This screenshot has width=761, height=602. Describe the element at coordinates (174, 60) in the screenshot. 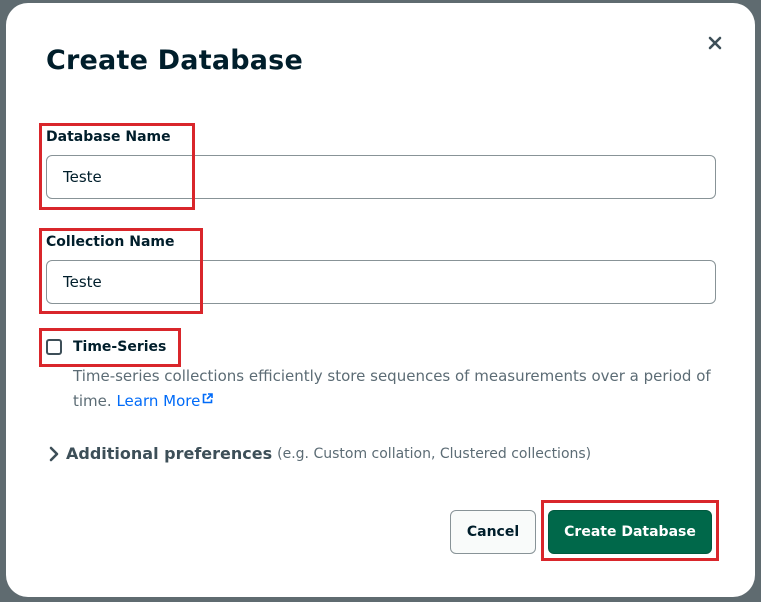

I see `dialog-title: Create Database` at that location.